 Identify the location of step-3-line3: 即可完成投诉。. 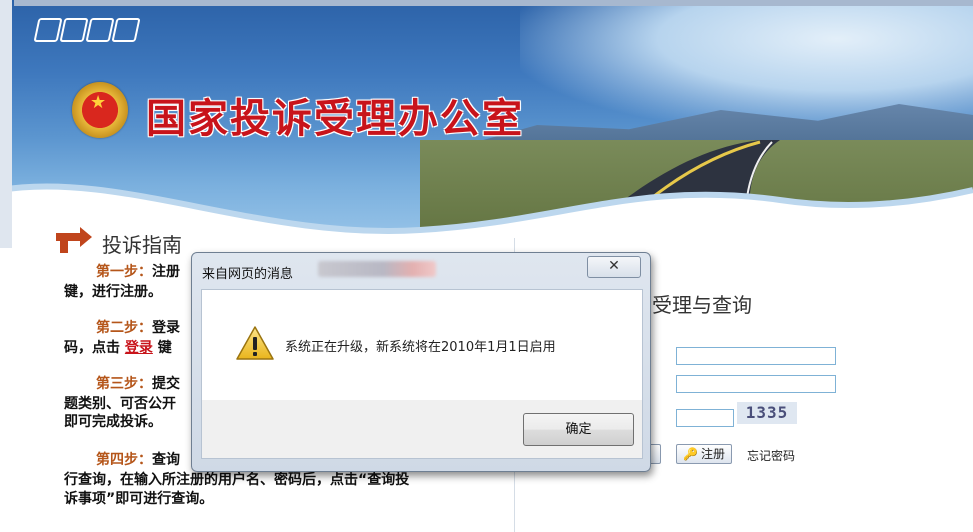
(113, 422).